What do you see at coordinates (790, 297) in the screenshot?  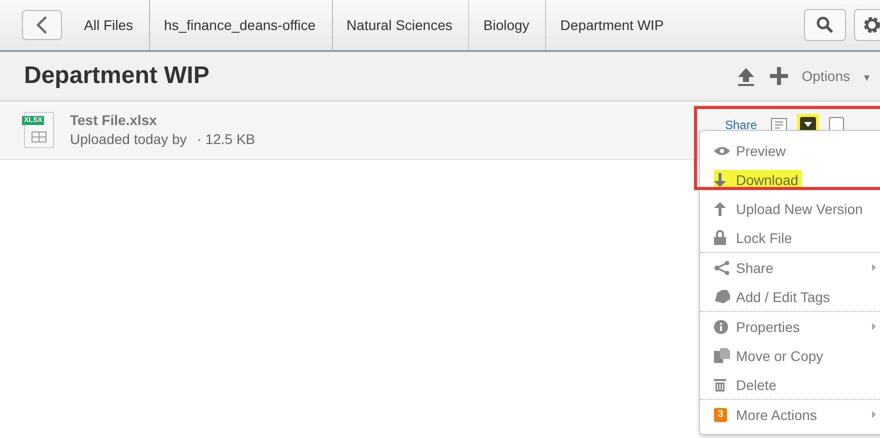 I see `menu-item: Add / Edit Tags` at bounding box center [790, 297].